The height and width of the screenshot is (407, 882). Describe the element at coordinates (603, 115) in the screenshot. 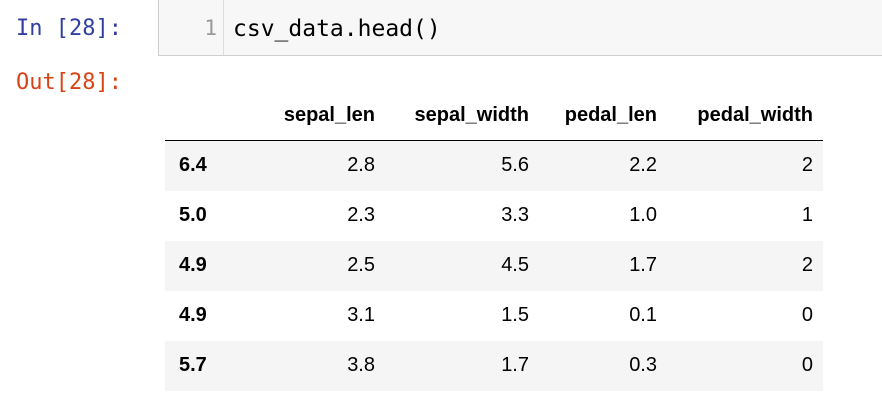

I see `column-header-pedal-len: pedal_len` at that location.